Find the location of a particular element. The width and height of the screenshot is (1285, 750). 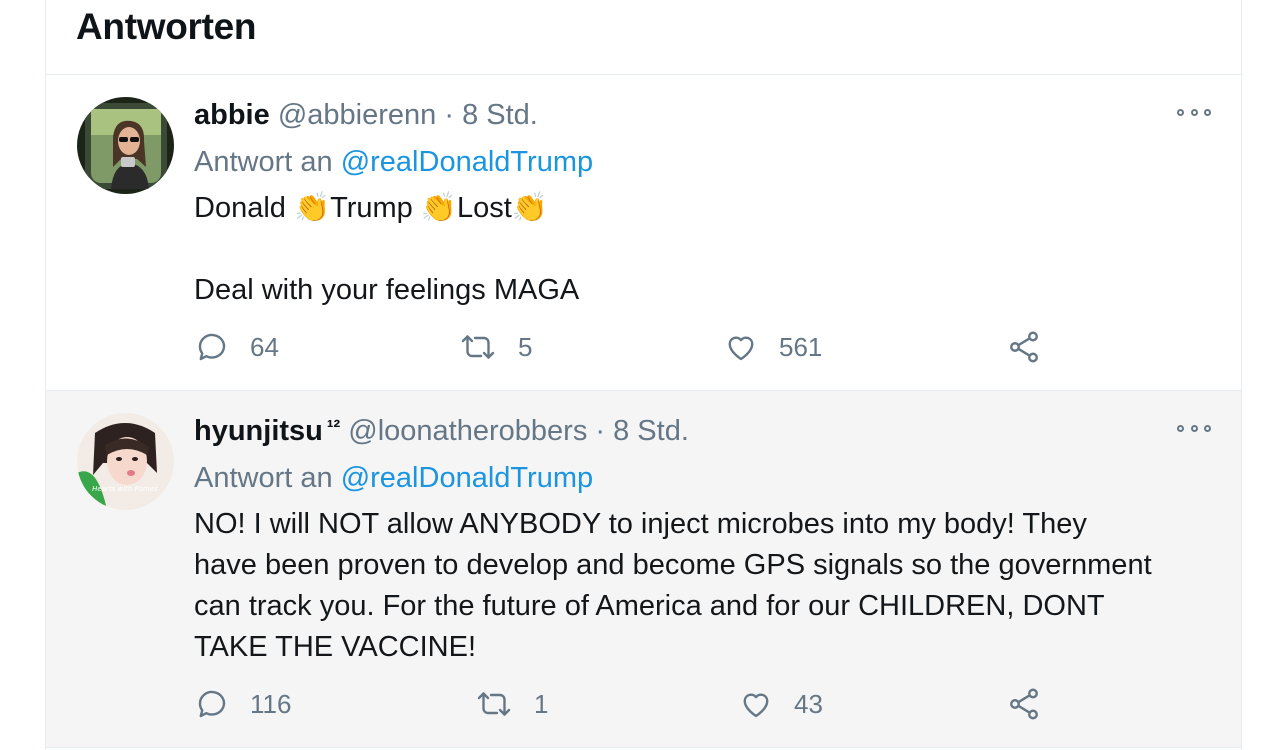

user-handle: @loonatherobbers is located at coordinates (467, 431).